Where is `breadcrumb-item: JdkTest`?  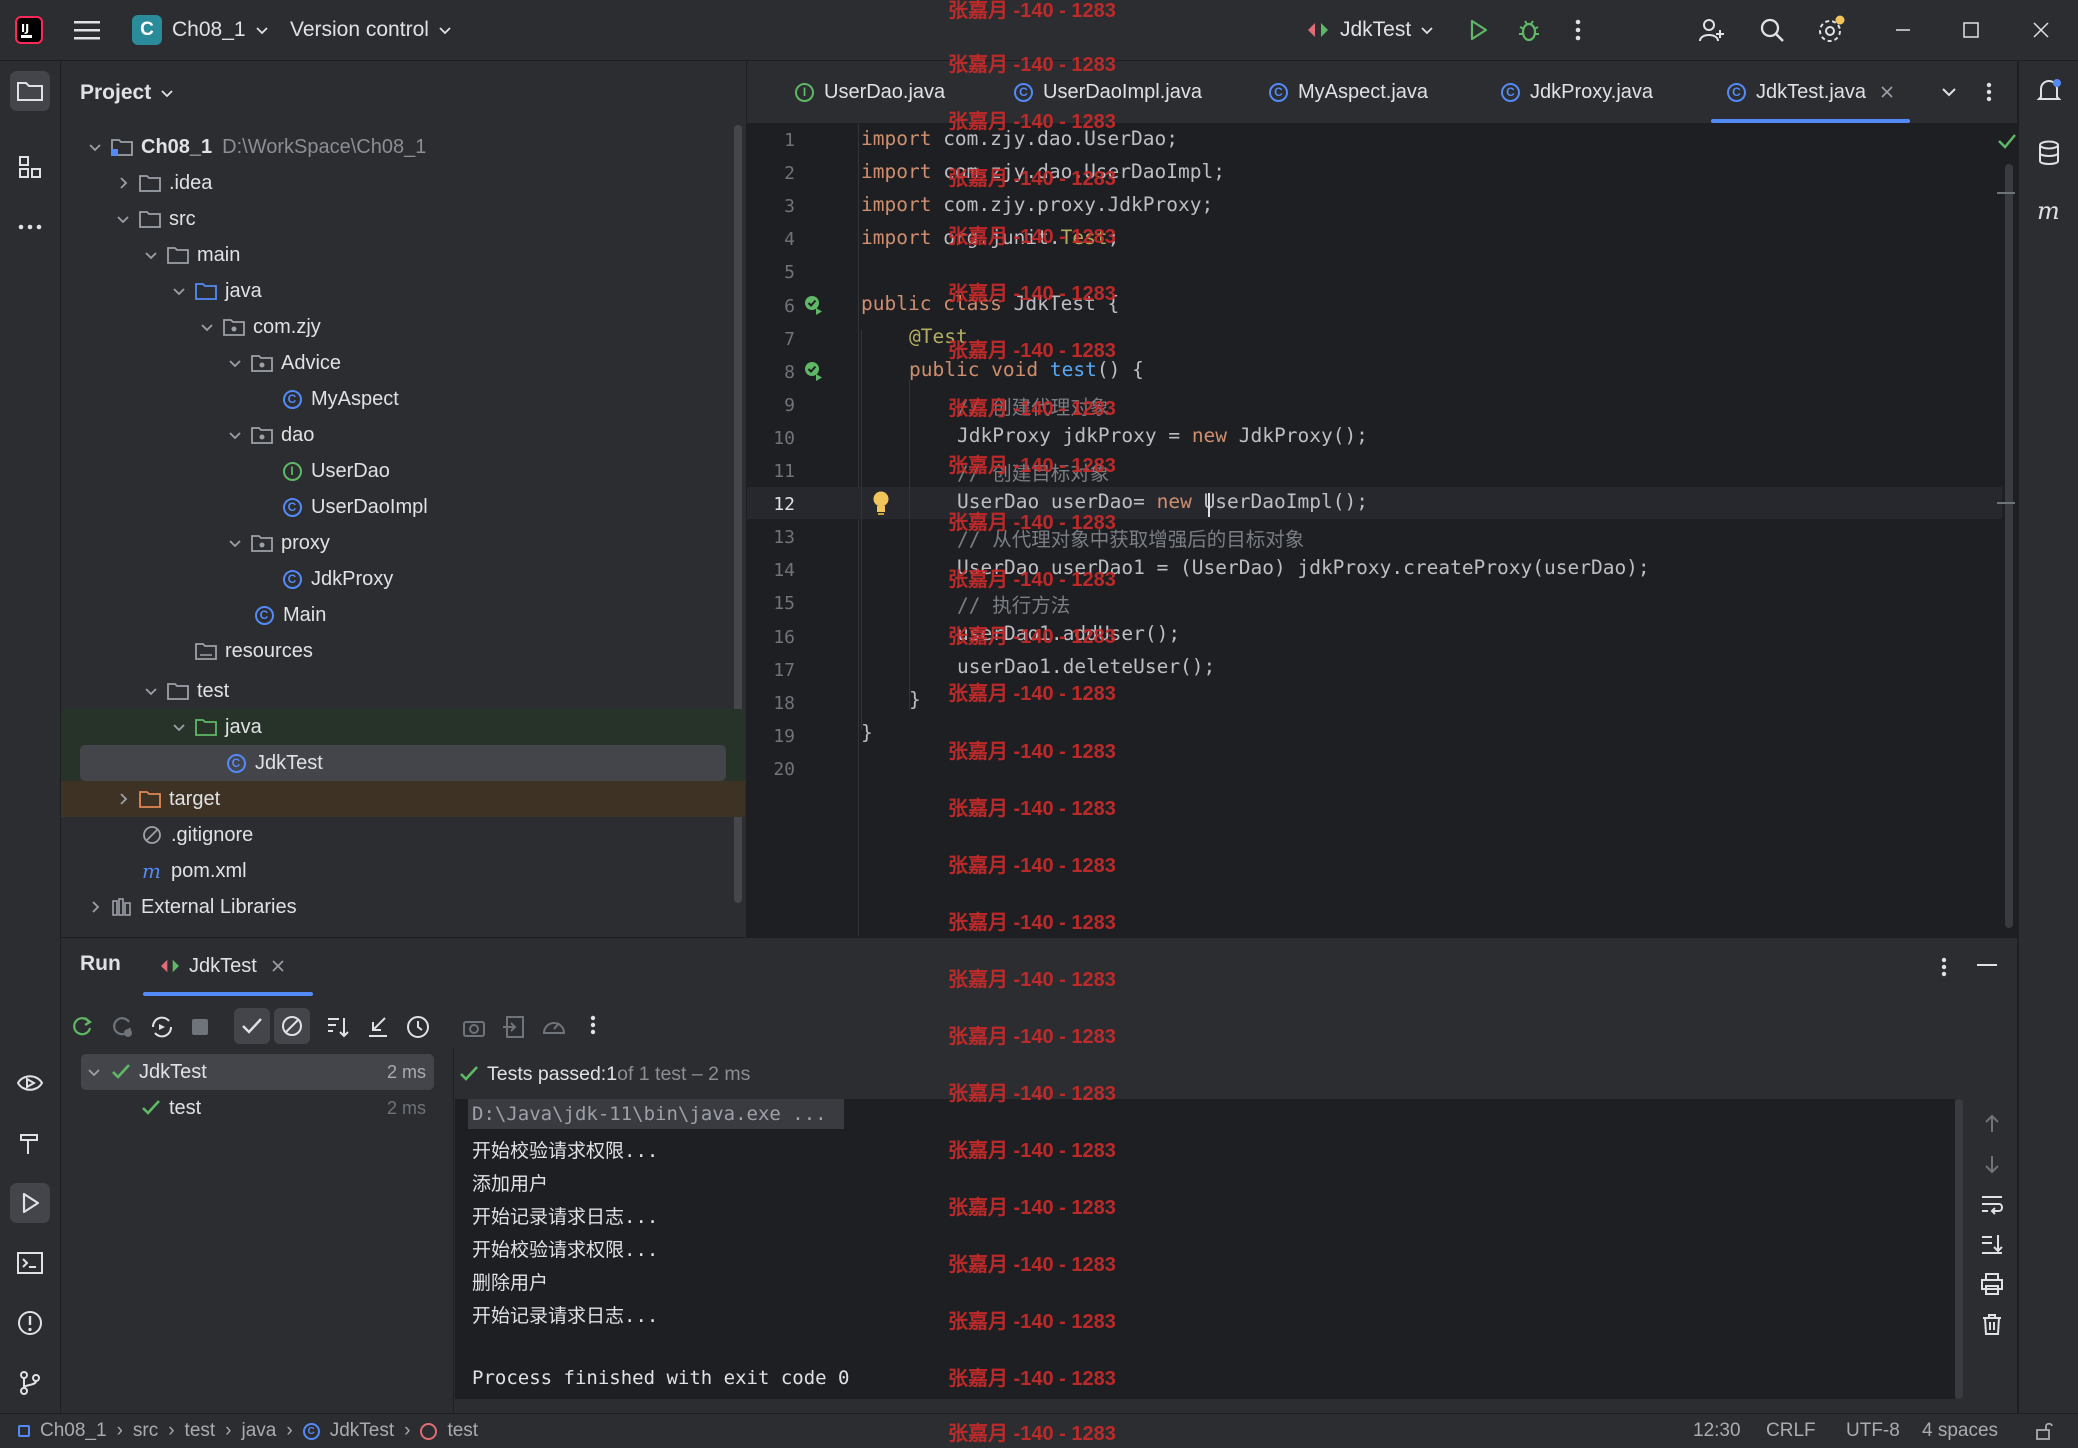
breadcrumb-item: JdkTest is located at coordinates (362, 1431).